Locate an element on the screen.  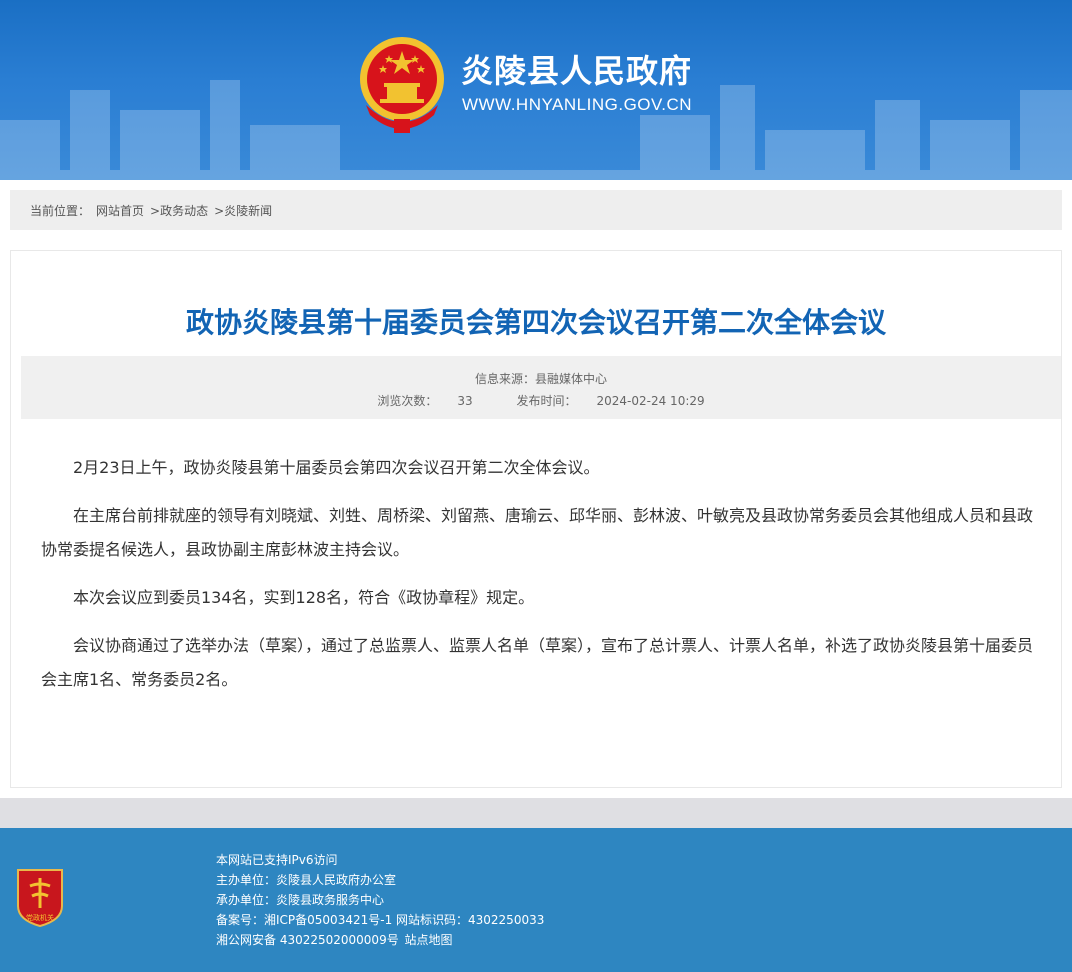
footer-police-record-link: 湘公网安备 43022502000009号 is located at coordinates (307, 940).